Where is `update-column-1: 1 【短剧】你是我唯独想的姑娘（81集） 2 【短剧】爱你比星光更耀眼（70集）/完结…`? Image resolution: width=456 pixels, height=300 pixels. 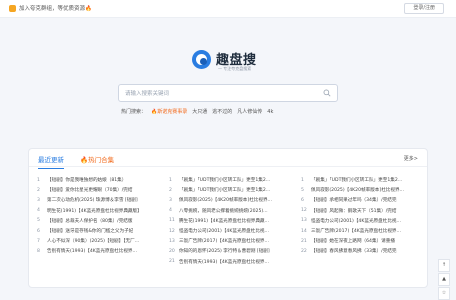 update-column-1: 1 【短剧】你是我唯独想的姑娘（81集） 2 【短剧】爱你比星光更耀眼（70集）/完结… is located at coordinates (98, 221).